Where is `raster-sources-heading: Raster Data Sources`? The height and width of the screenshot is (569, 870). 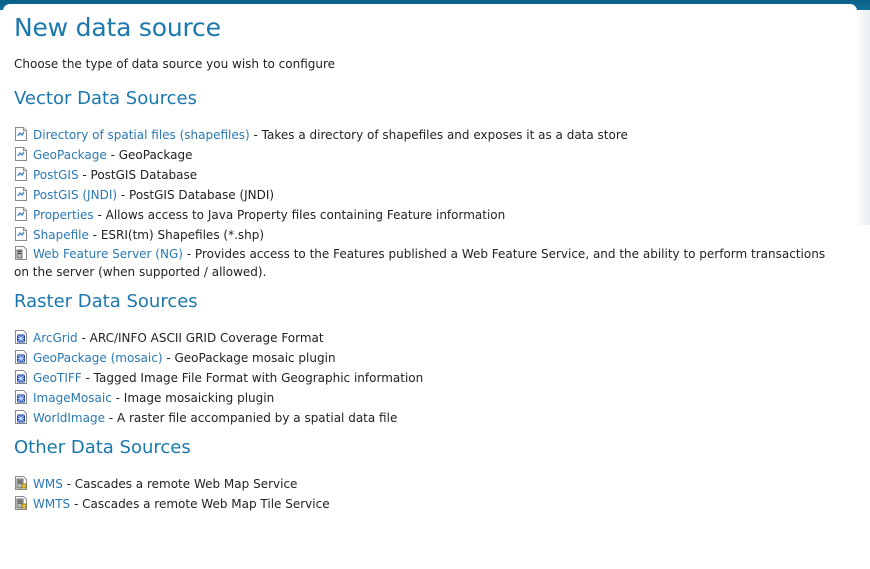
raster-sources-heading: Raster Data Sources is located at coordinates (106, 301).